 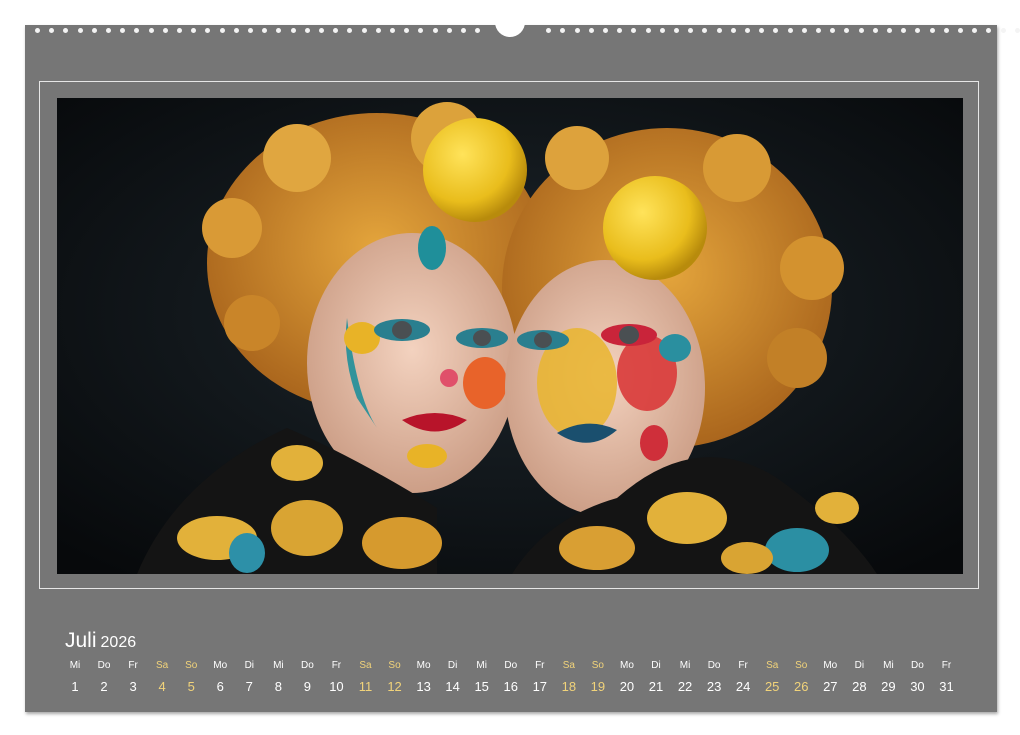 What do you see at coordinates (947, 677) in the screenshot?
I see `day-cell: Fr31` at bounding box center [947, 677].